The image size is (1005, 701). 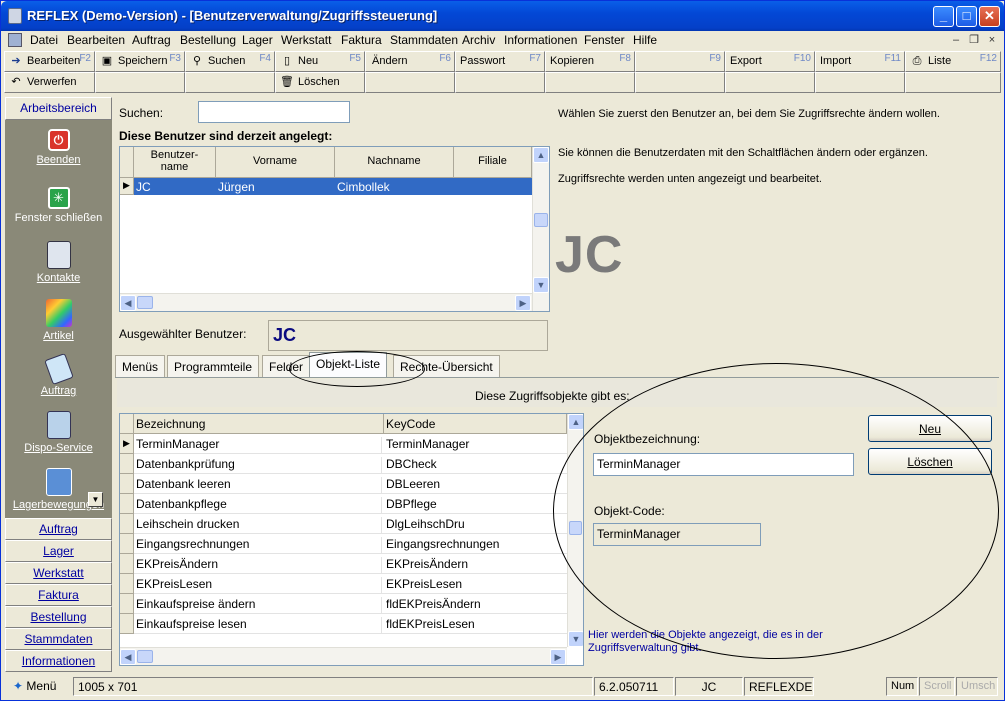 I want to click on user-grid-col-username: Benutzer- name, so click(x=175, y=162).